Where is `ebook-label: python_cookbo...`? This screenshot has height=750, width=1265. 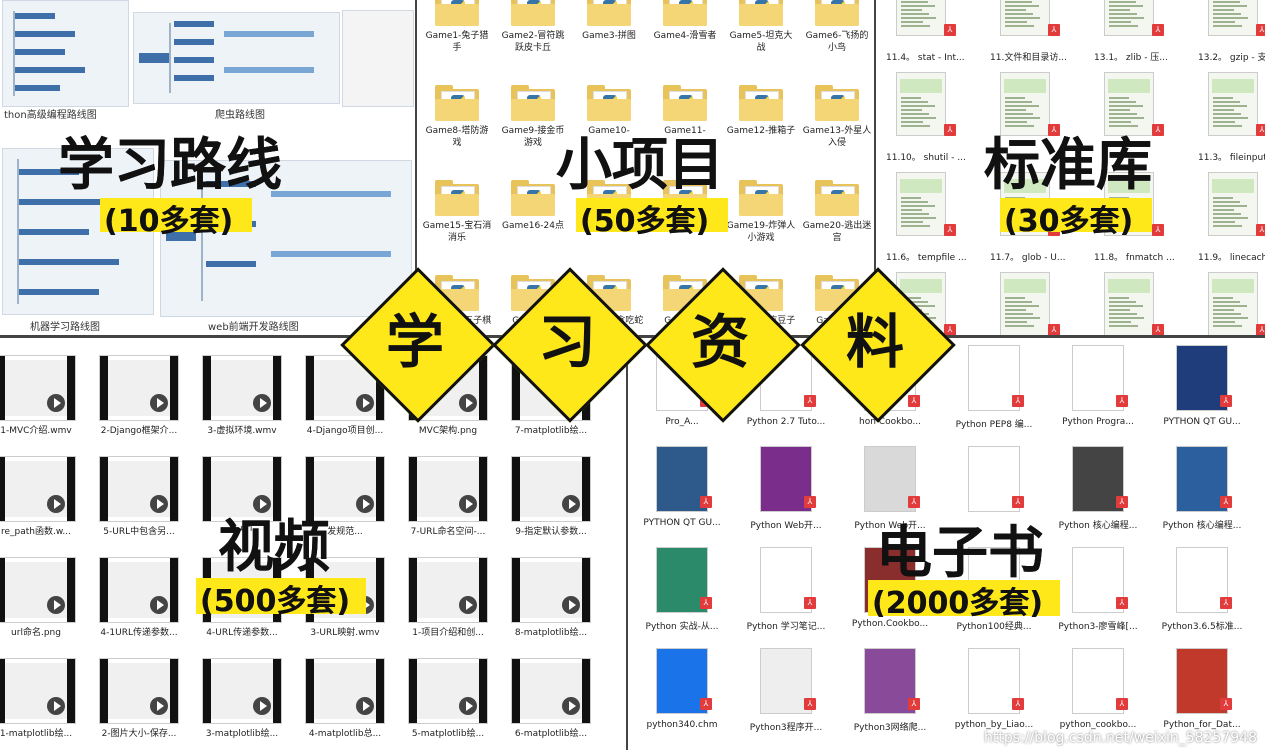
ebook-label: python_cookbo... is located at coordinates (1098, 725).